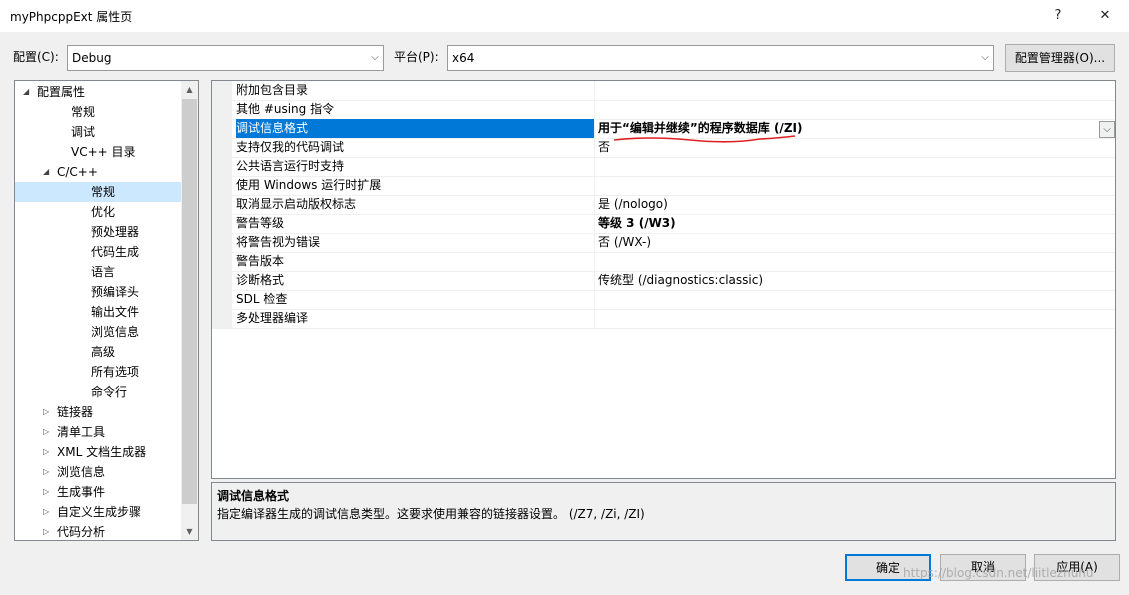 The image size is (1129, 595). I want to click on value-dropdown-button: ⌵, so click(1107, 129).